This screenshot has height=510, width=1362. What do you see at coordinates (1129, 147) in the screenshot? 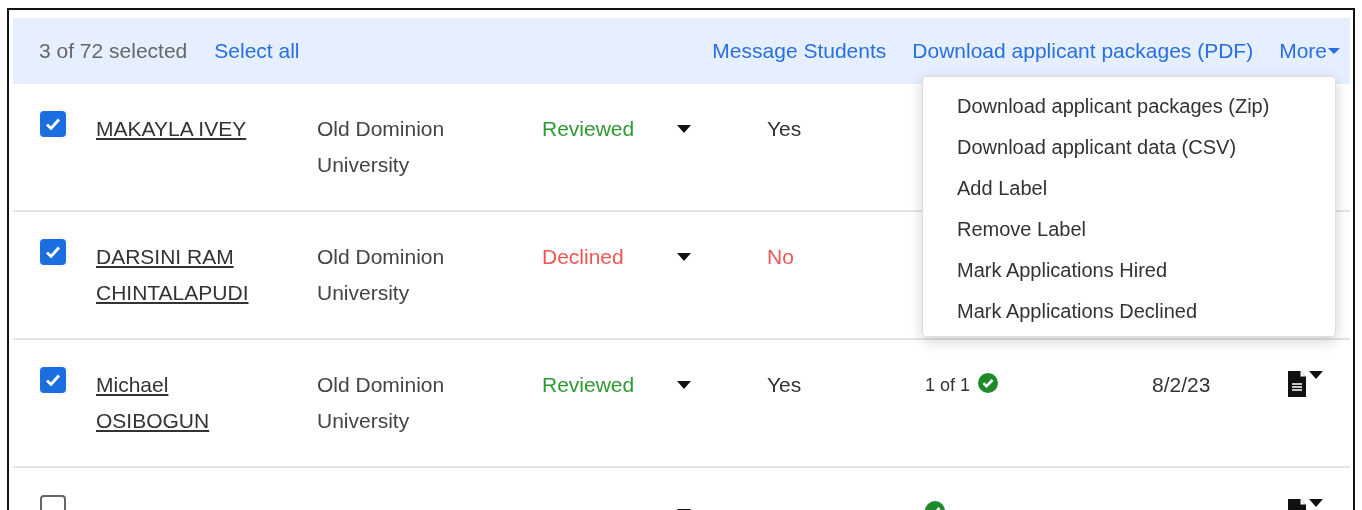
I see `menu-item: Download applicant data (CSV)` at bounding box center [1129, 147].